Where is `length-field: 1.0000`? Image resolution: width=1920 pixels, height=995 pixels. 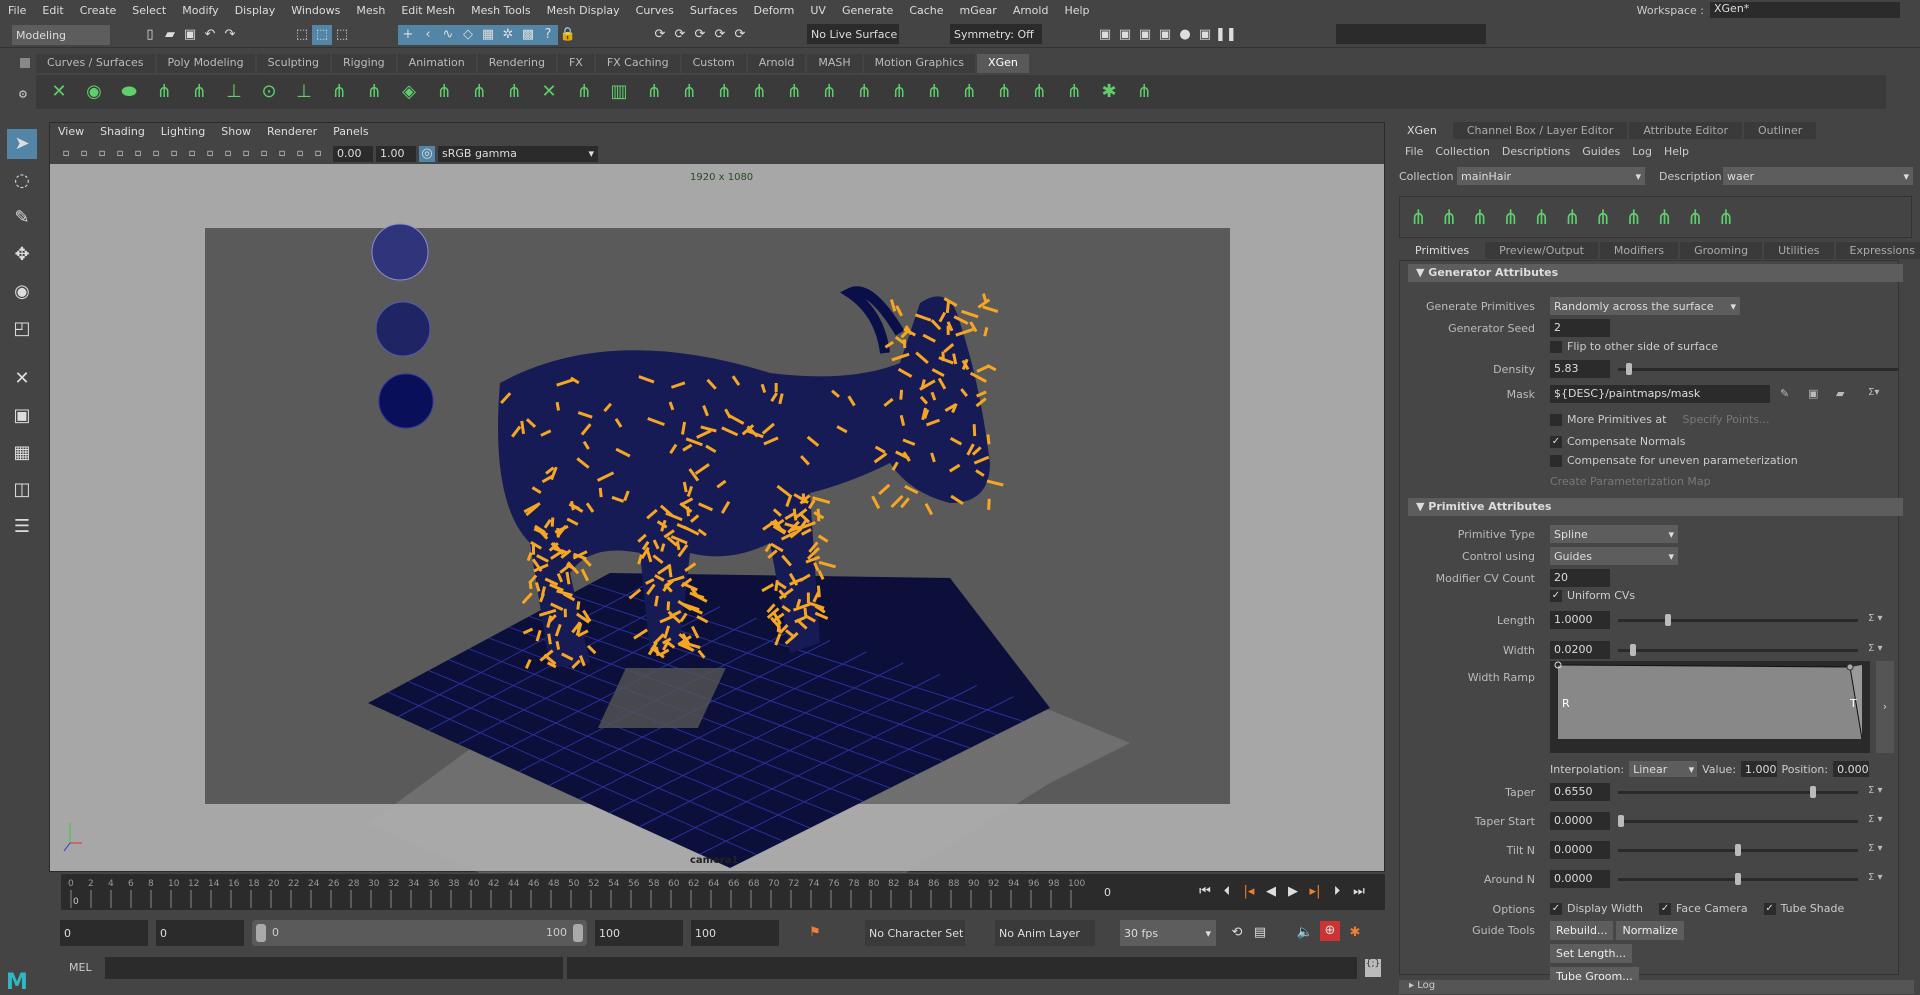
length-field: 1.0000 is located at coordinates (1580, 620).